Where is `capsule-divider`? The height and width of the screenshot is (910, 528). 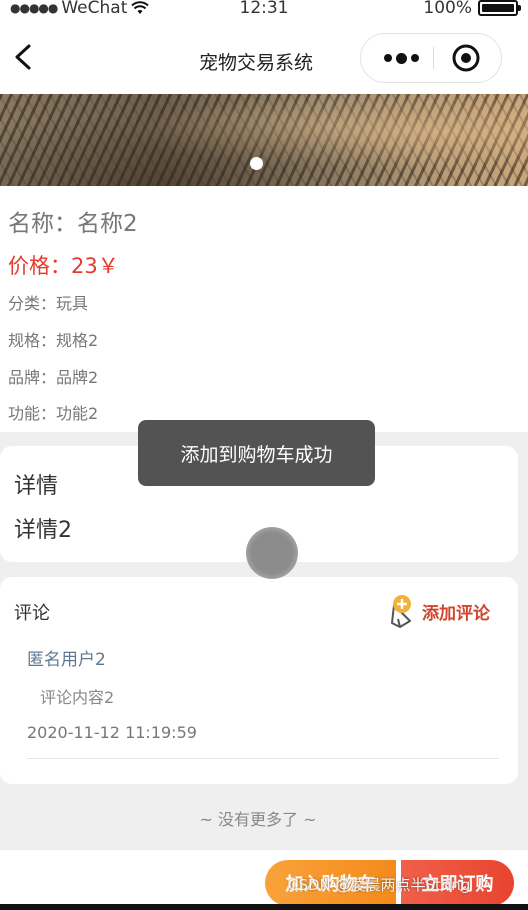
capsule-divider is located at coordinates (433, 58).